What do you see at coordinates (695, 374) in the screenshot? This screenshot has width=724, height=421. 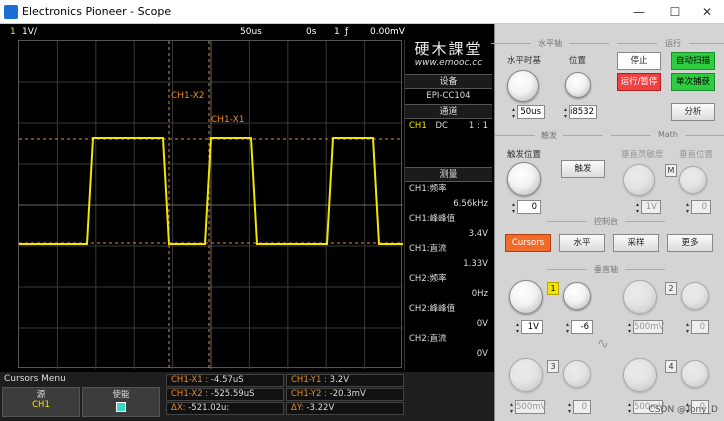 I see `ch4-position-knob` at bounding box center [695, 374].